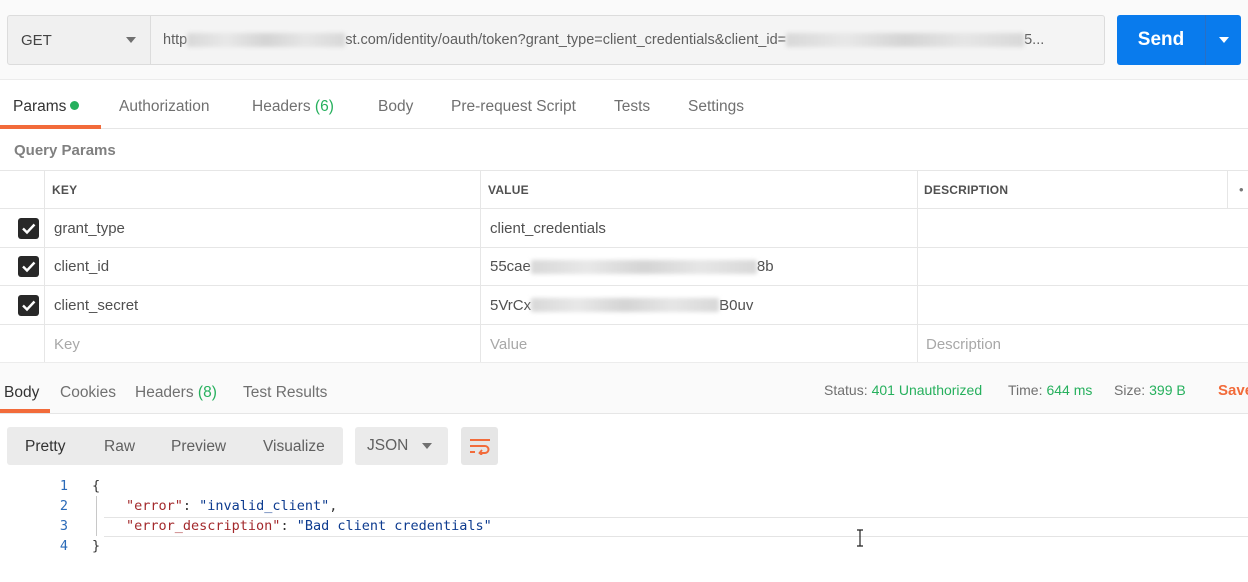 The height and width of the screenshot is (582, 1248). I want to click on tab-label: Tests, so click(632, 106).